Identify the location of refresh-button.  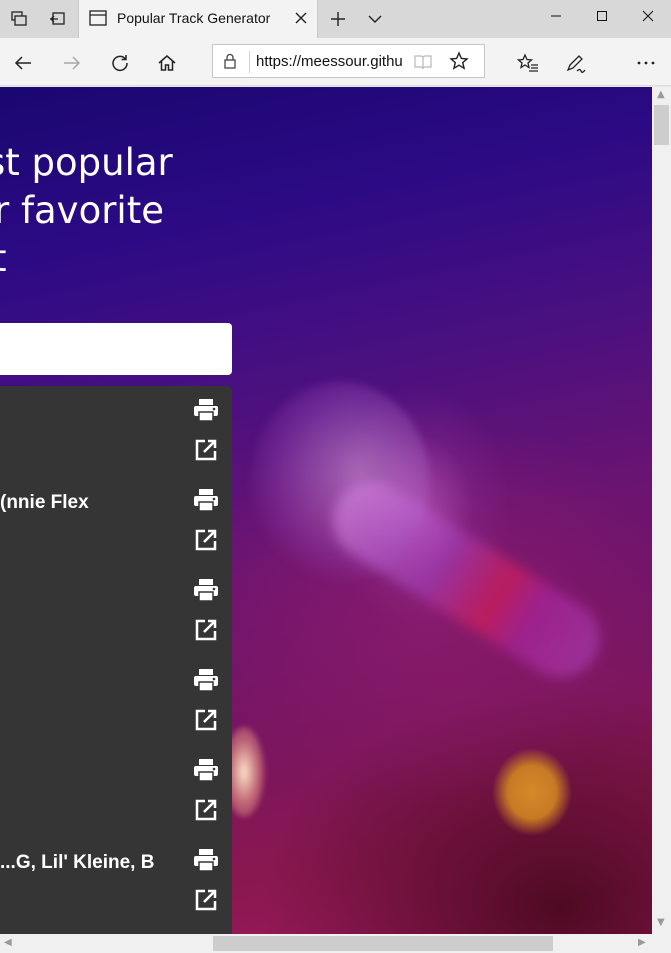
(120, 63).